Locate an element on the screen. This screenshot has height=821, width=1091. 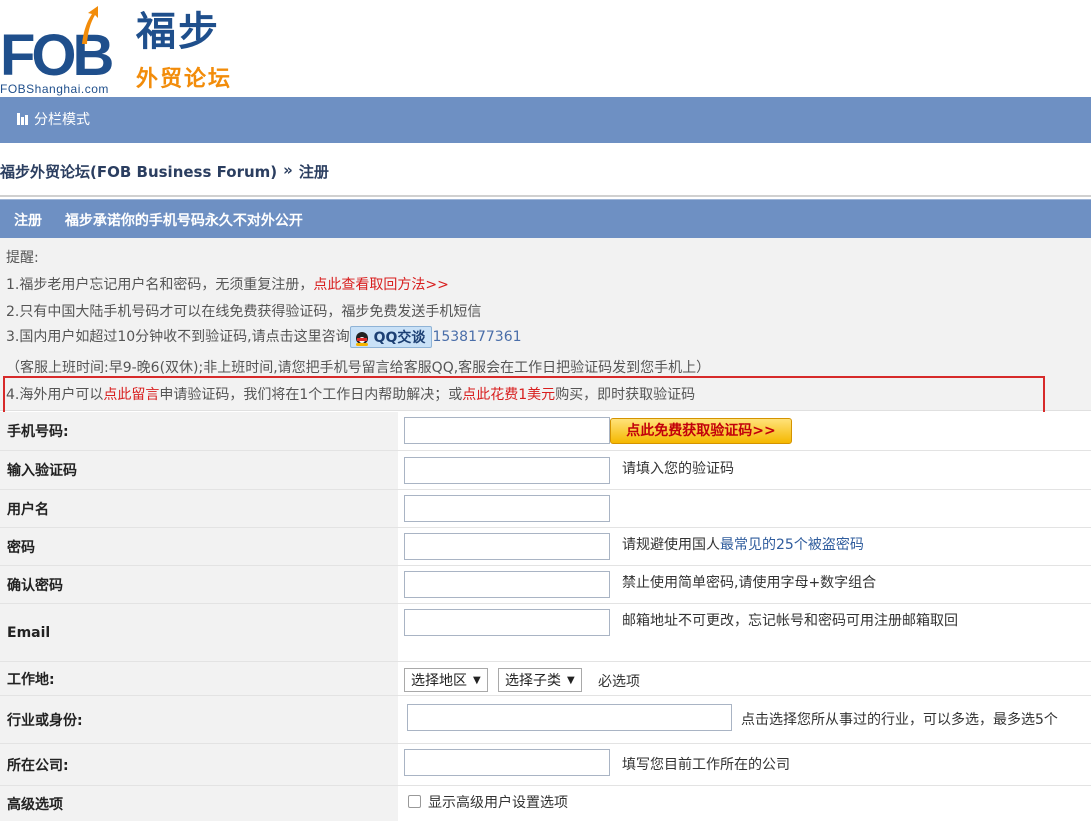
password-row: 密码 请规避使用国人最常见的25个被盗密码 is located at coordinates (545, 547).